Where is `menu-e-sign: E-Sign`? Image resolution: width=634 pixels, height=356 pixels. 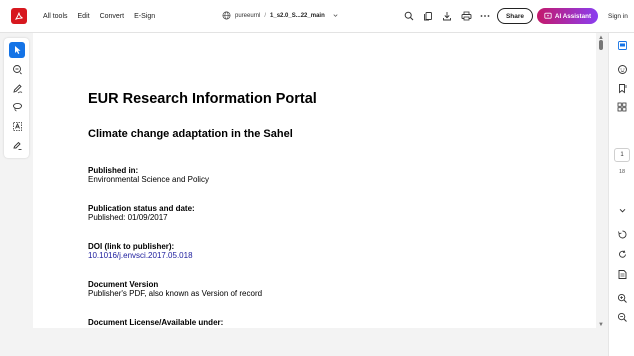 menu-e-sign: E-Sign is located at coordinates (144, 16).